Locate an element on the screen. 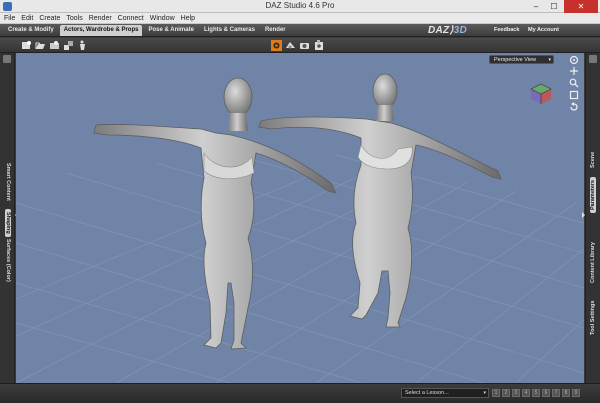  main-toolbar is located at coordinates (300, 45).